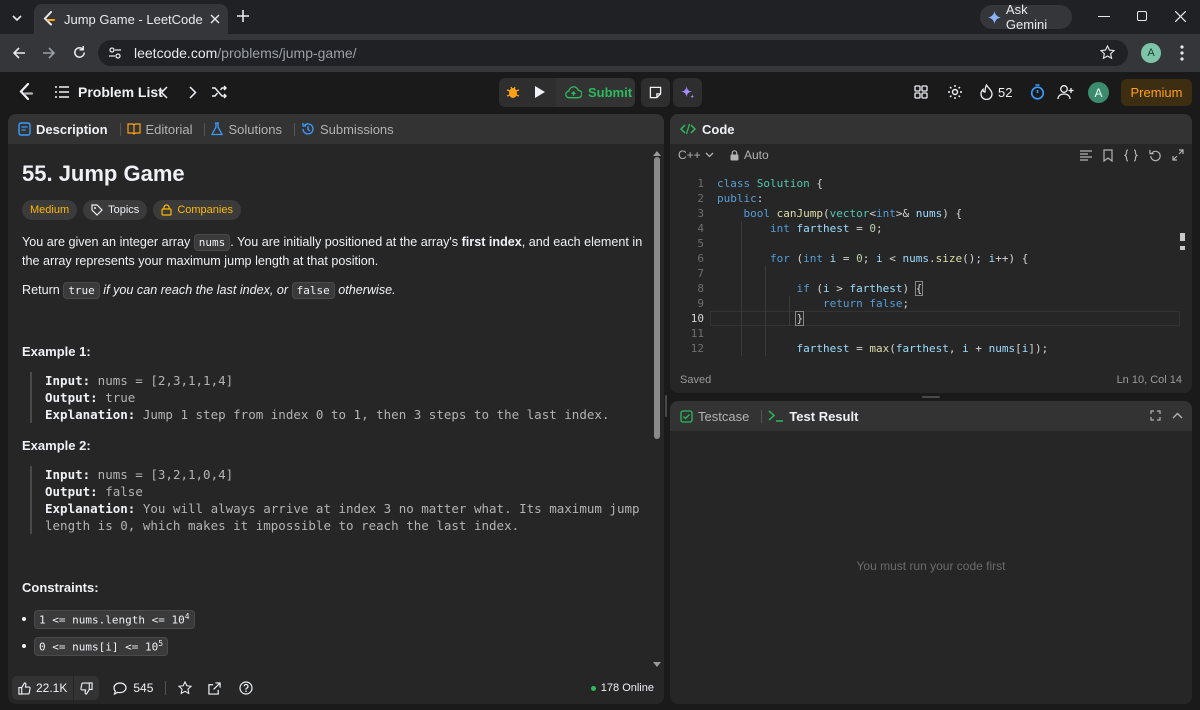 Image resolution: width=1200 pixels, height=710 pixels. What do you see at coordinates (71, 397) in the screenshot?
I see `output-label: Output:` at bounding box center [71, 397].